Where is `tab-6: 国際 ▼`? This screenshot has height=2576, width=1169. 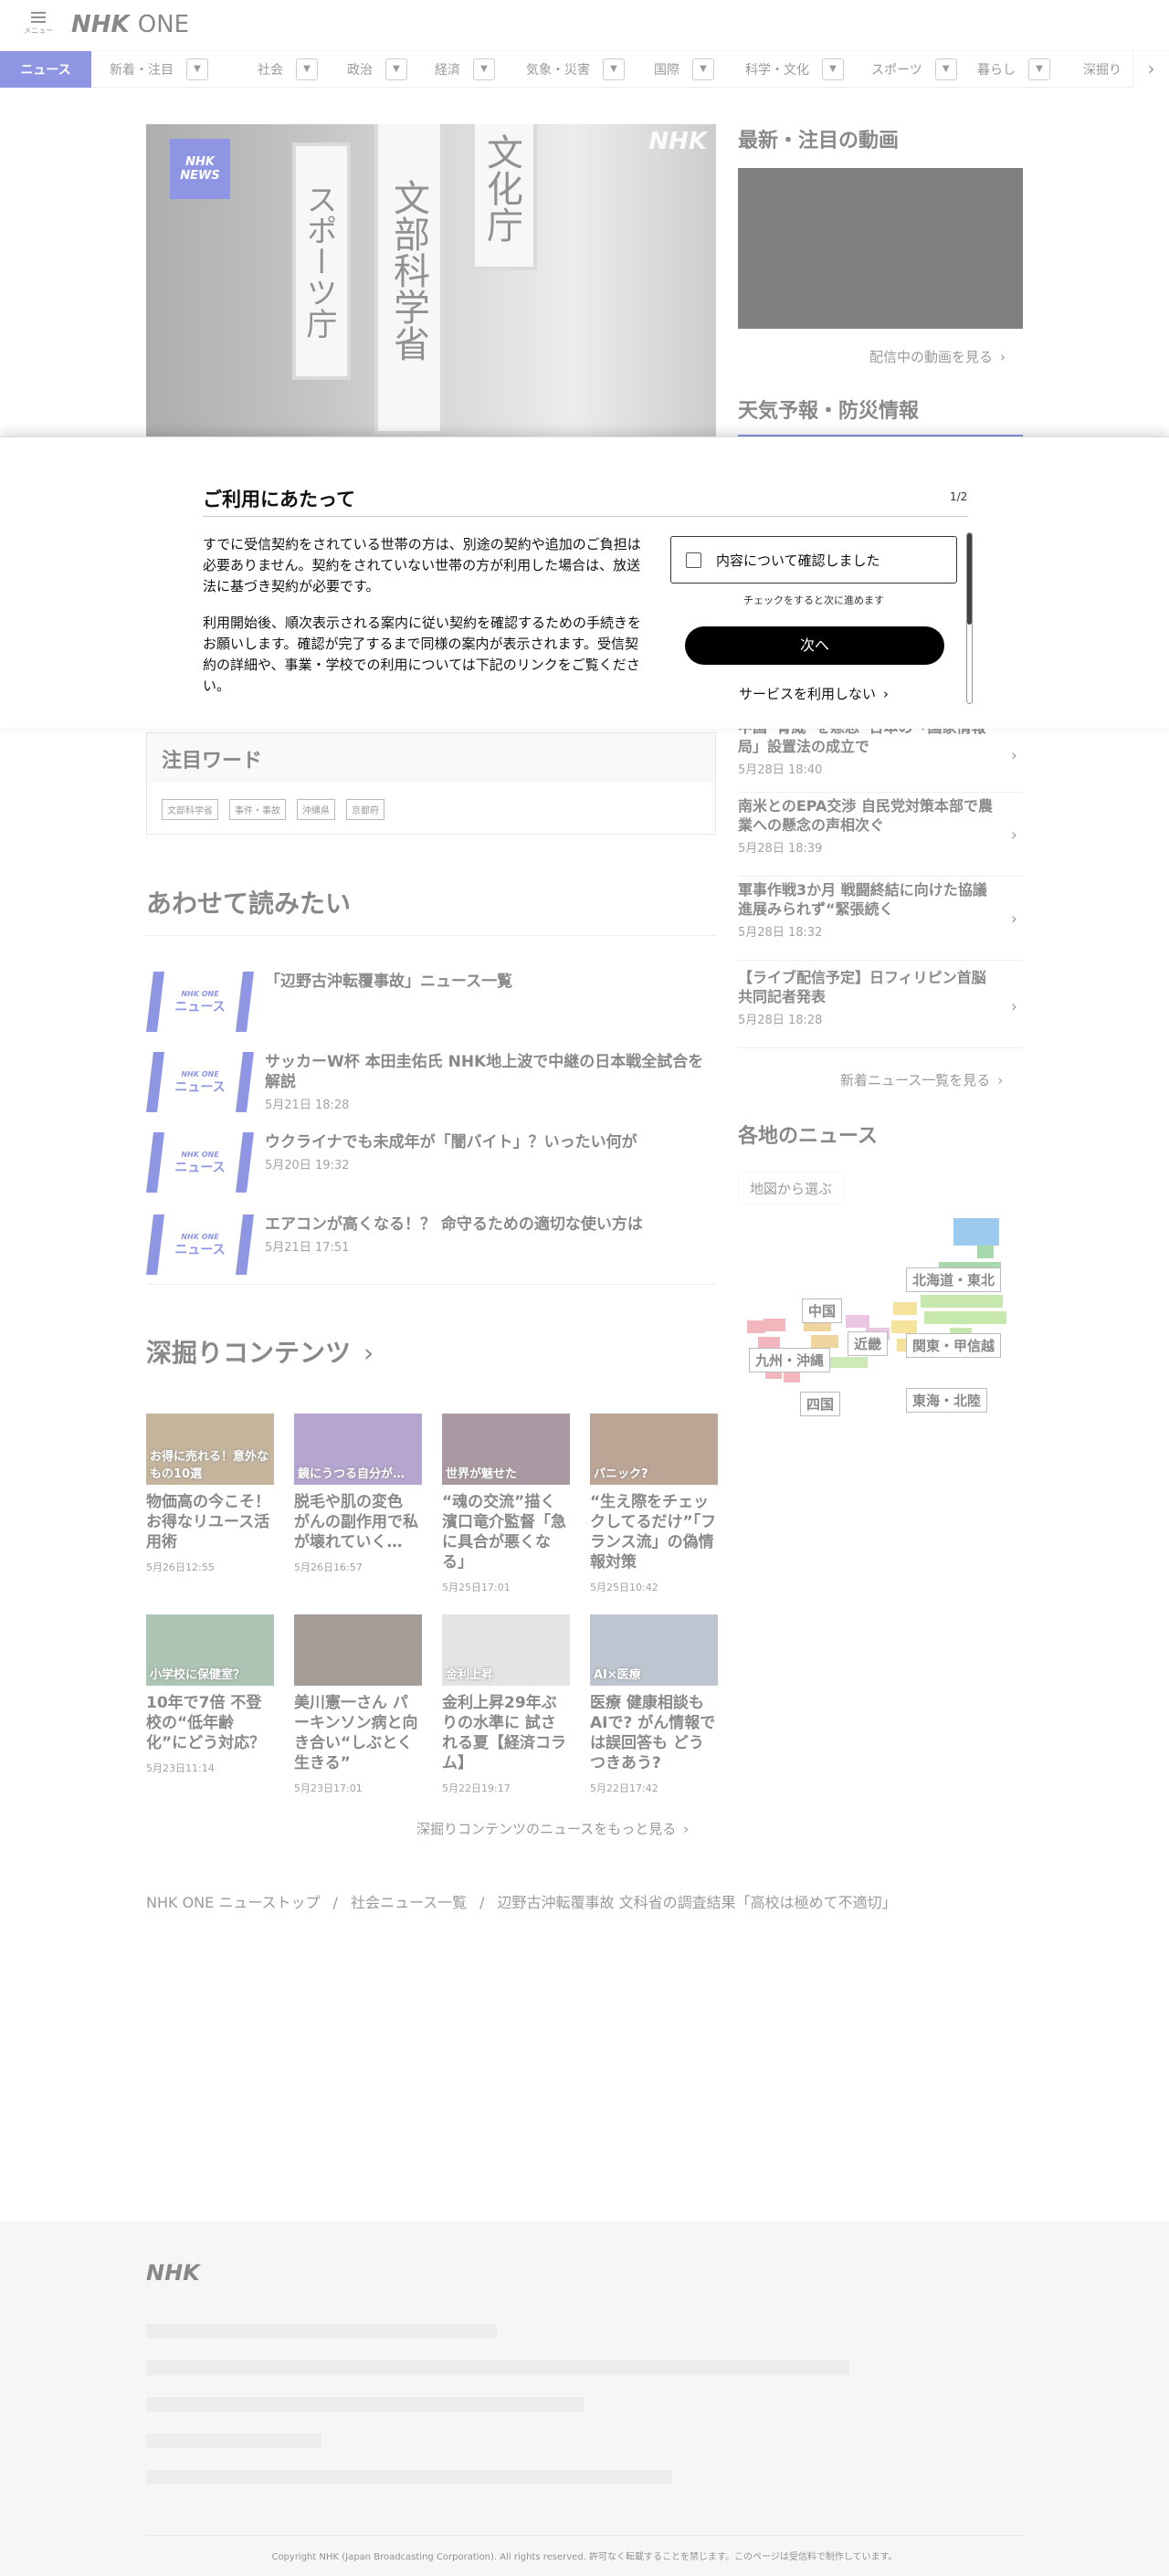
tab-6: 国際 ▼ is located at coordinates (675, 69).